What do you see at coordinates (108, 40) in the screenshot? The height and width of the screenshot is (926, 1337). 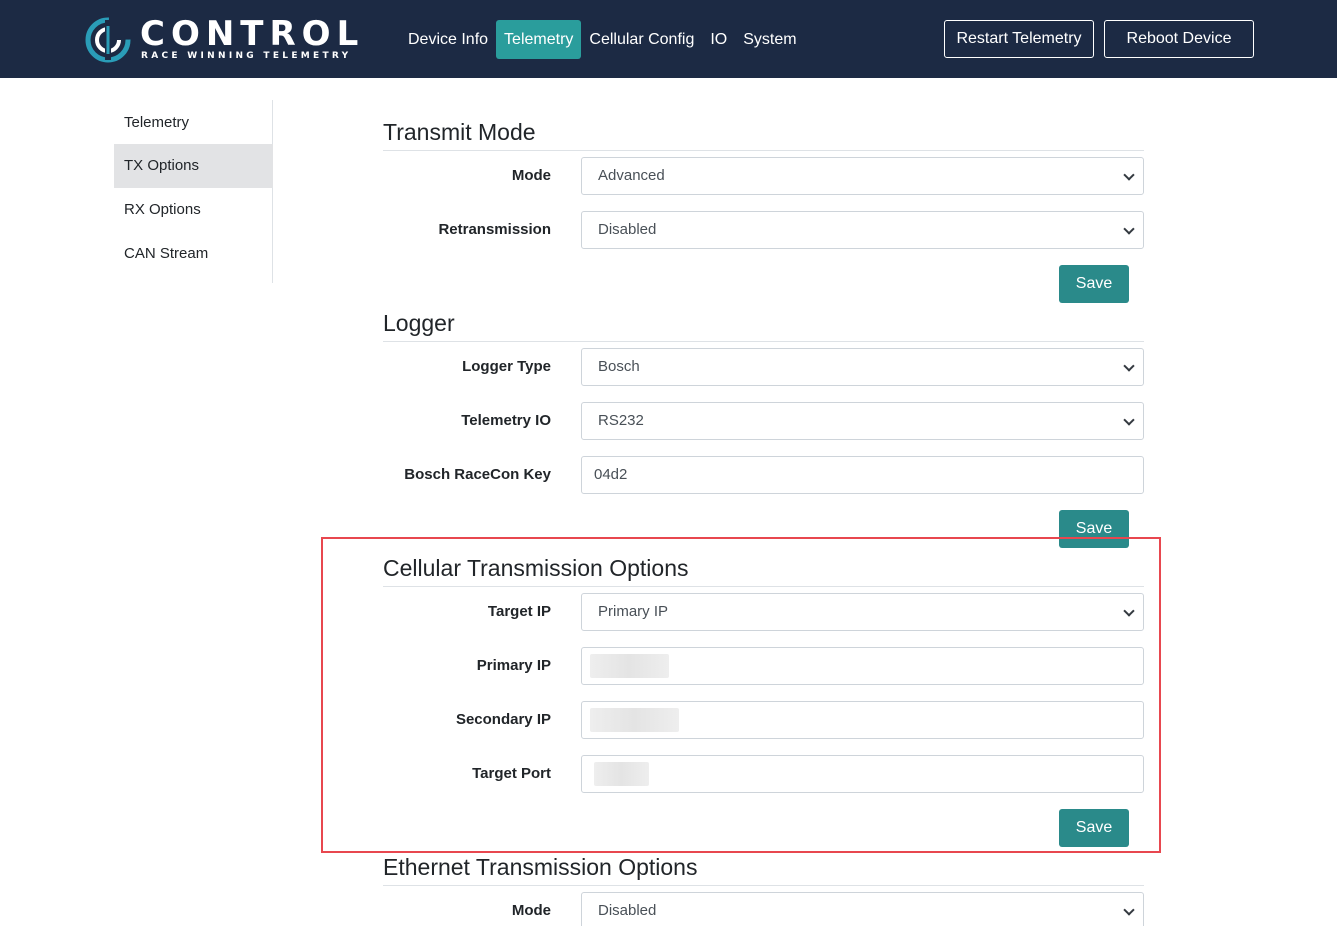 I see `control-logo-icon` at bounding box center [108, 40].